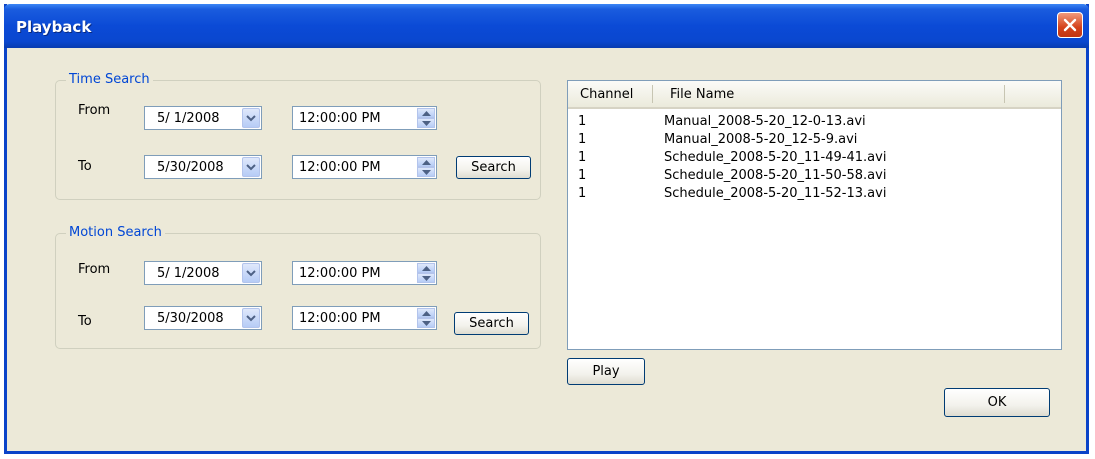  What do you see at coordinates (814, 95) in the screenshot?
I see `file-list-header: Channel File Name` at bounding box center [814, 95].